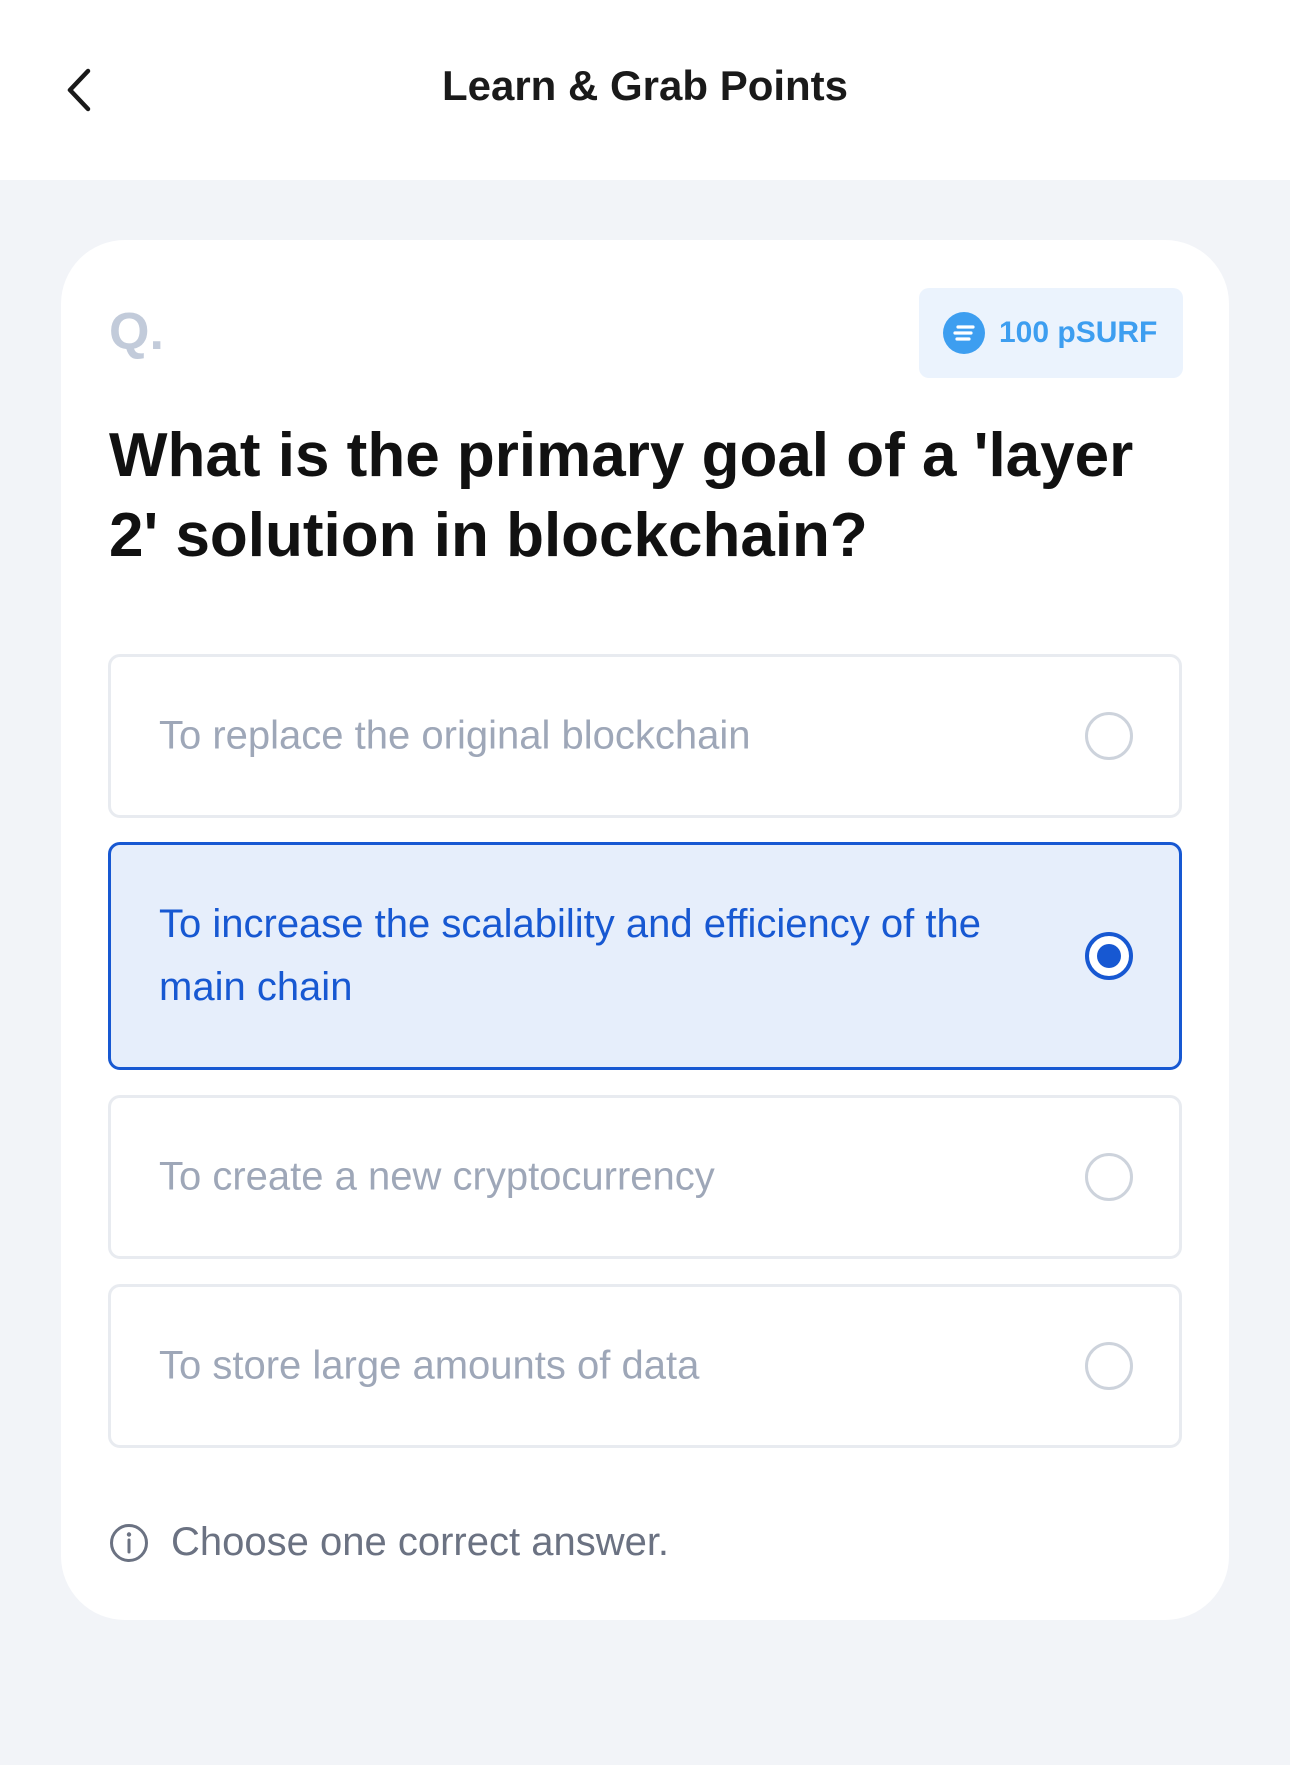 The image size is (1290, 1765). What do you see at coordinates (455, 735) in the screenshot?
I see `answer-option-label: To replace the original blockchain` at bounding box center [455, 735].